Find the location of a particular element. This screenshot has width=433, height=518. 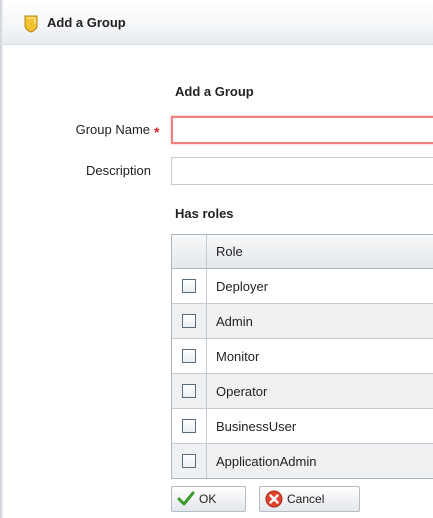

role-checkbox-deployer is located at coordinates (189, 286).